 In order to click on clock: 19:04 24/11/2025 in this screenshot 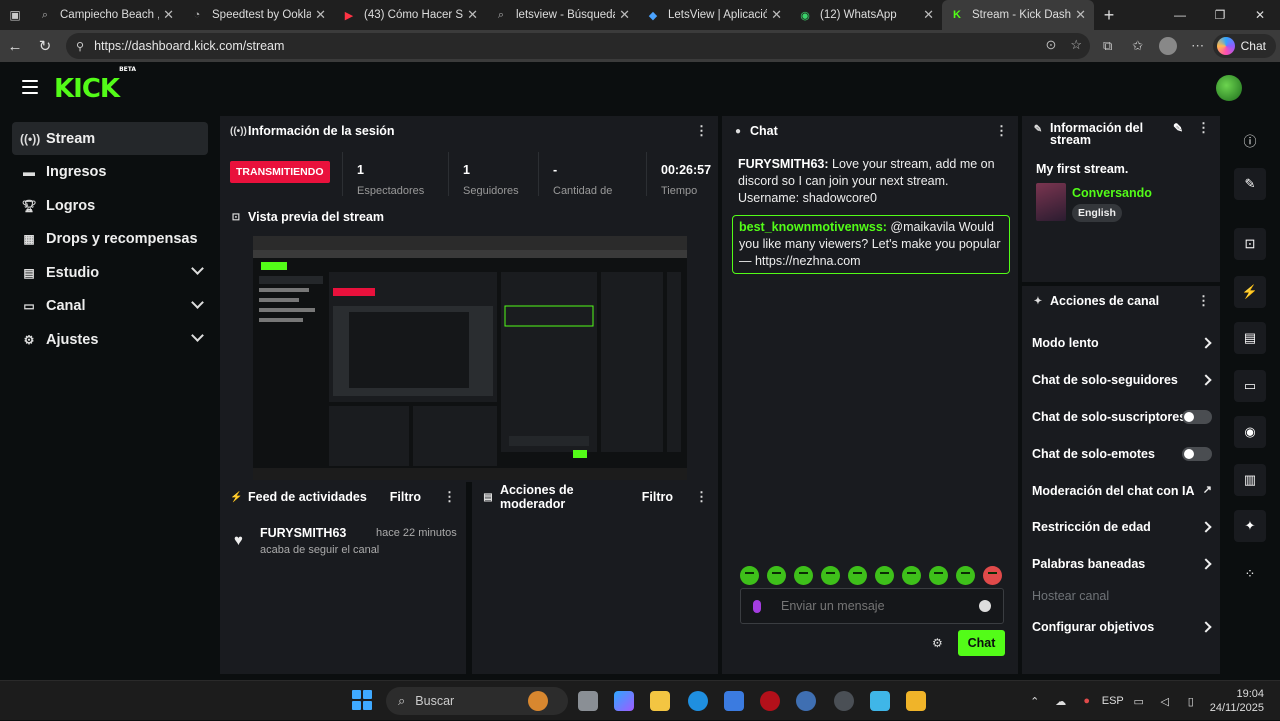, I will do `click(1237, 701)`.